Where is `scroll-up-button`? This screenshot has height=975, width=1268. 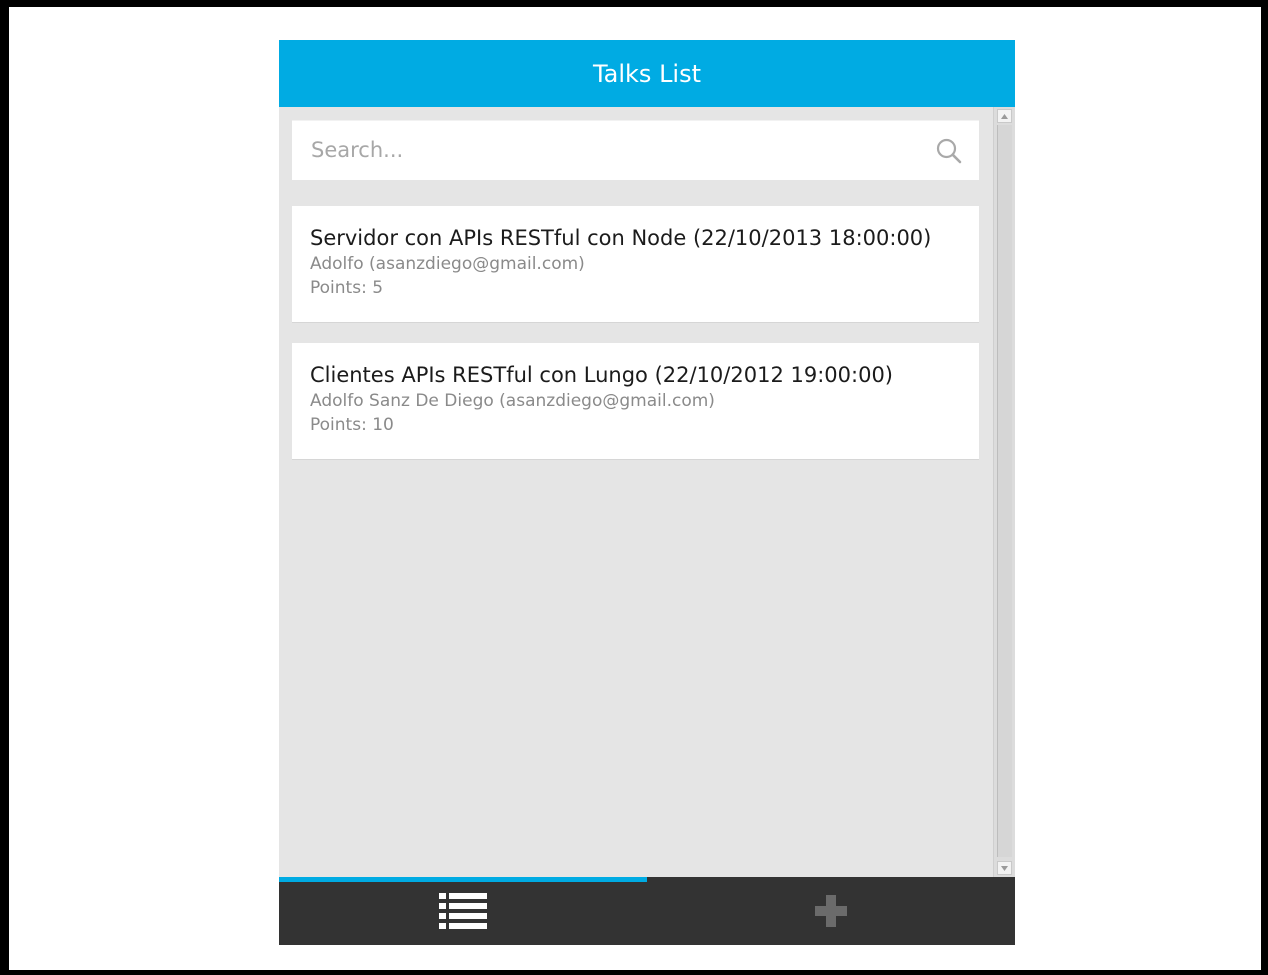 scroll-up-button is located at coordinates (1004, 116).